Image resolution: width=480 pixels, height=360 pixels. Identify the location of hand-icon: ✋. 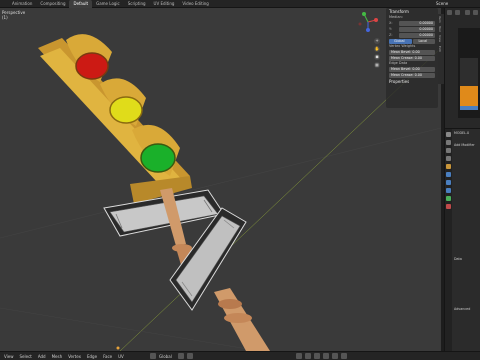
(377, 49).